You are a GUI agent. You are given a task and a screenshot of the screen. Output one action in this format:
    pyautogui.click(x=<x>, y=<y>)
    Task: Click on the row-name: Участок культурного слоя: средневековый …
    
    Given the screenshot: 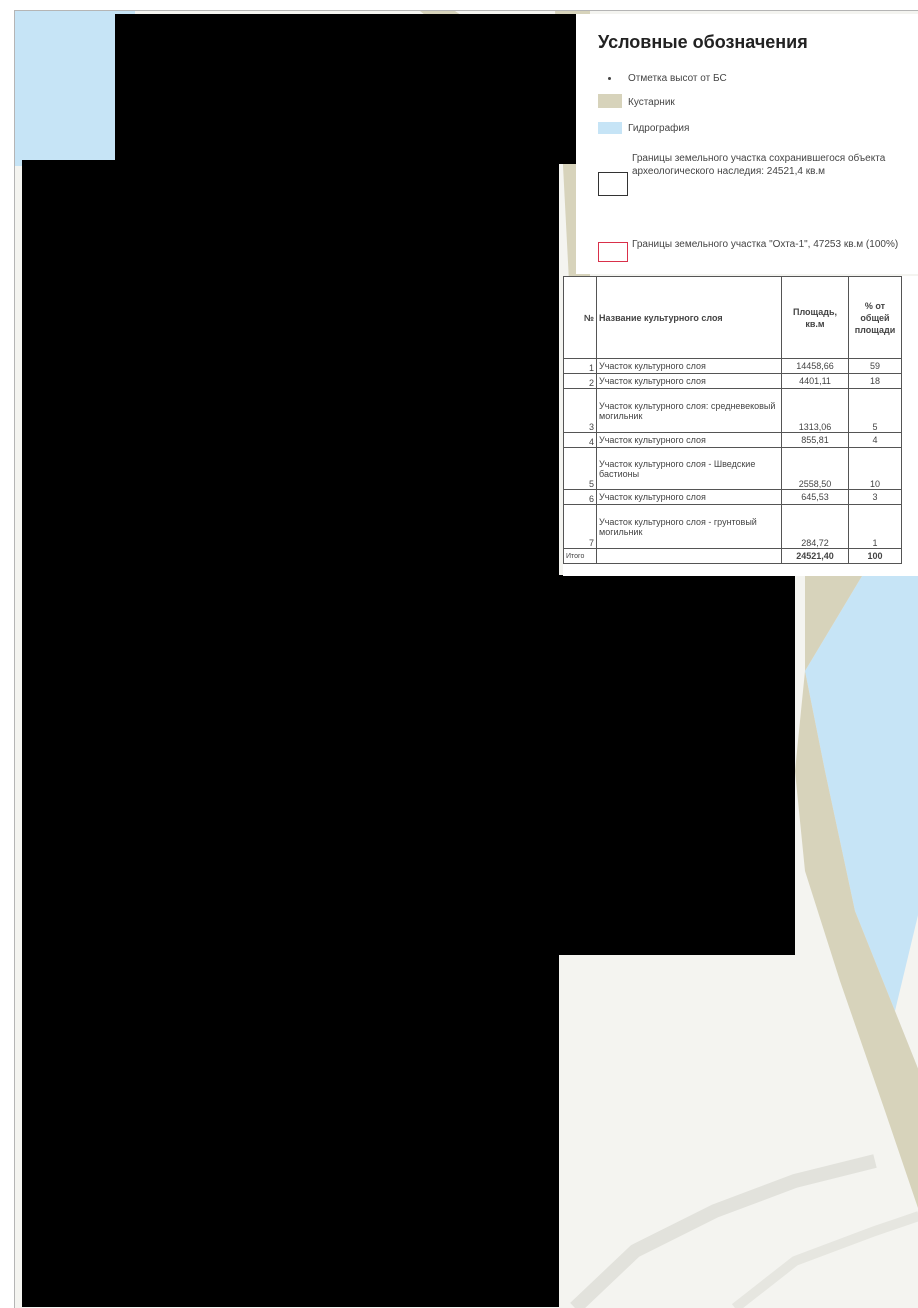 What is the action you would take?
    pyautogui.click(x=689, y=410)
    